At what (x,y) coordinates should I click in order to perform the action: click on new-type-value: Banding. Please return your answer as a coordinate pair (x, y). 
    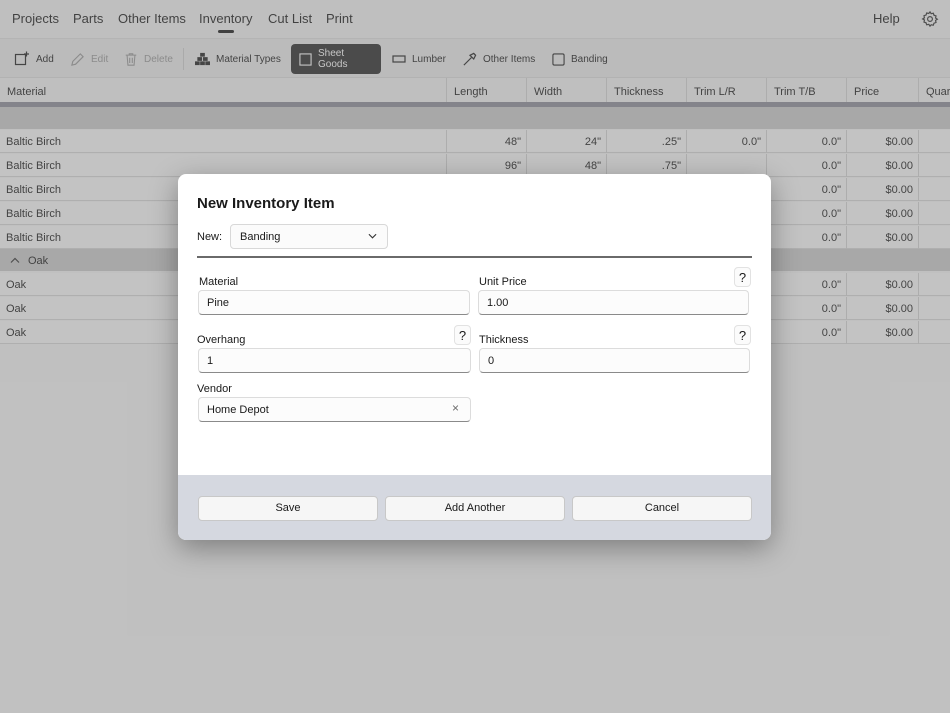
    Looking at the image, I should click on (260, 237).